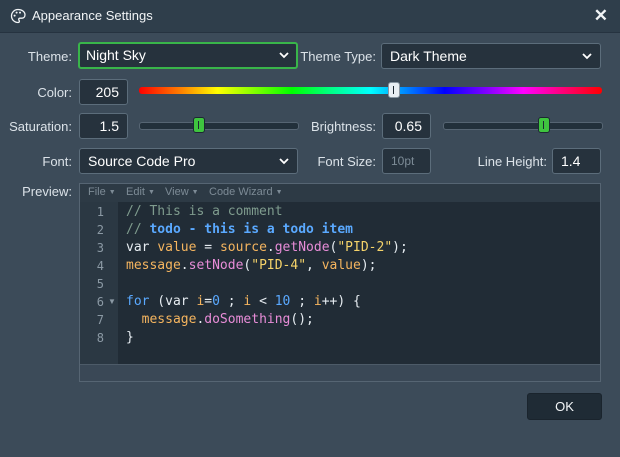  What do you see at coordinates (182, 192) in the screenshot?
I see `menu-view: View ▼` at bounding box center [182, 192].